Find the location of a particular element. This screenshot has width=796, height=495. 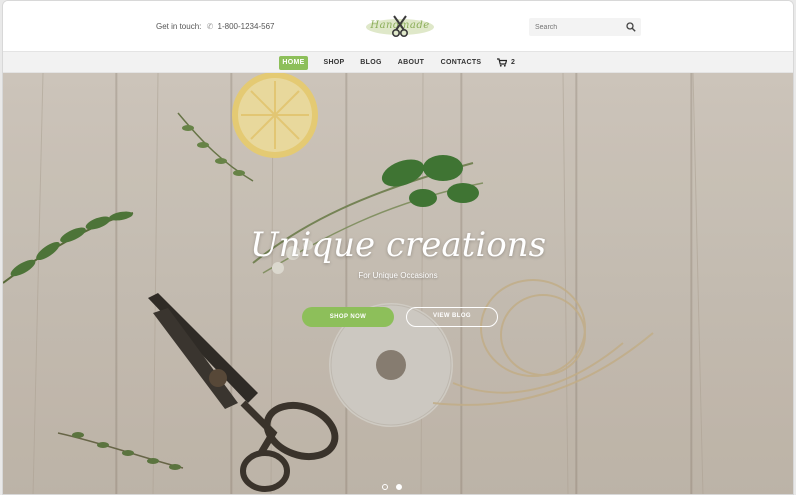

search-box is located at coordinates (585, 27).